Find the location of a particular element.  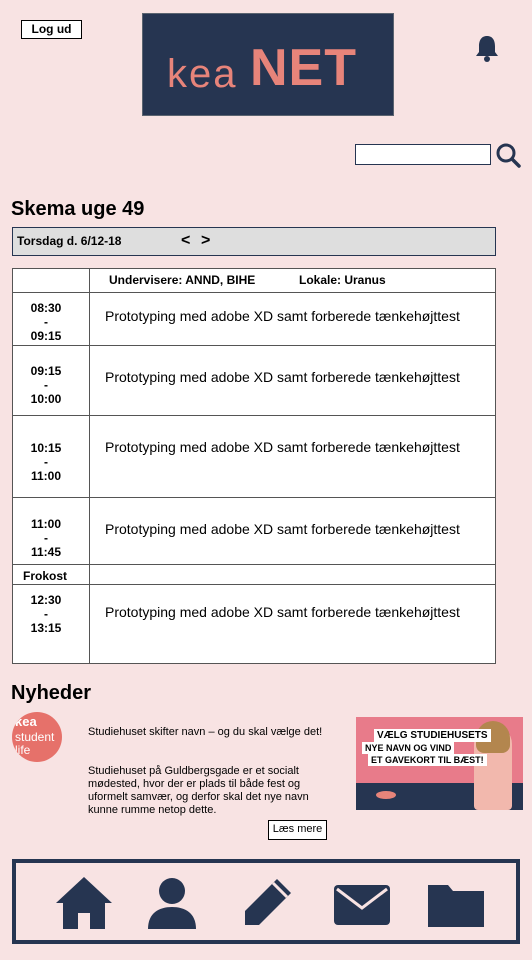

kea-student-life-logo: kea student life is located at coordinates (37, 737).